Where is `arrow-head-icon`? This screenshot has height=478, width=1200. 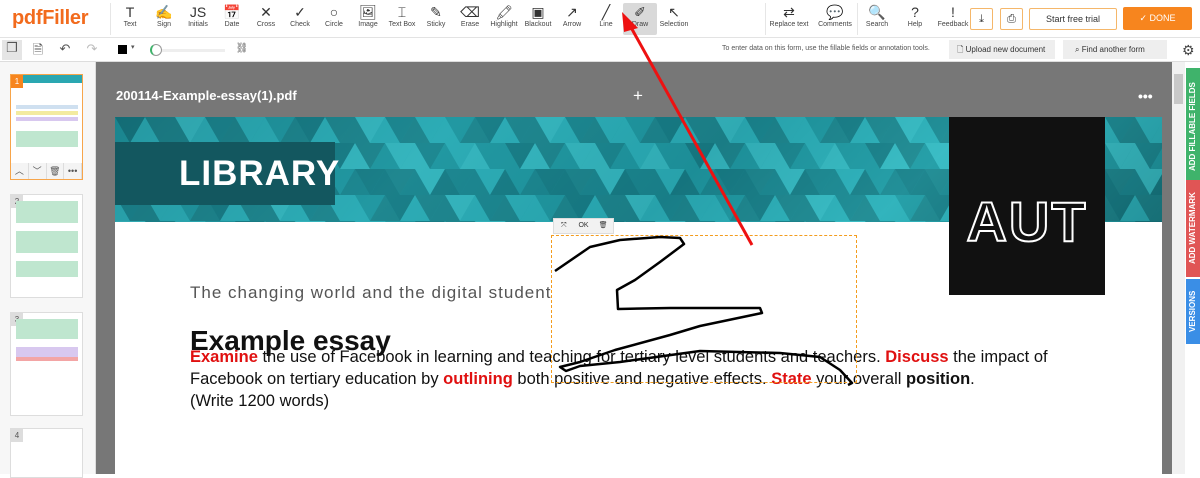
arrow-head-icon is located at coordinates (630, 22).